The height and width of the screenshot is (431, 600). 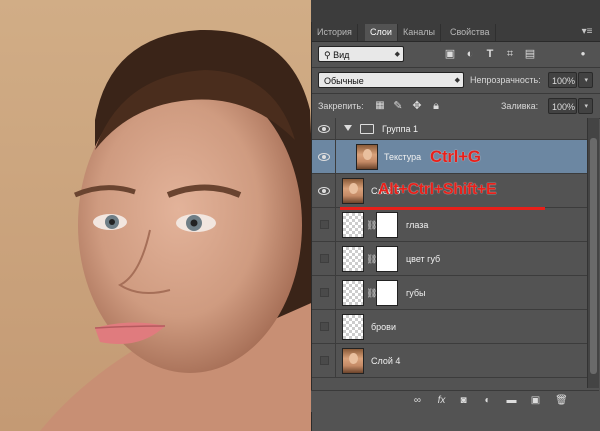 I want to click on layer-name: Группа 1, so click(x=400, y=129).